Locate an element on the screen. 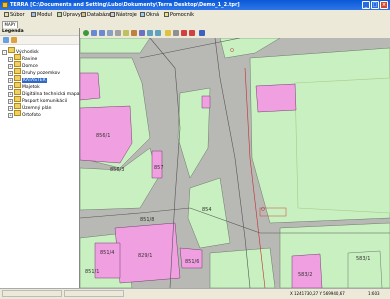 This screenshot has height=299, width=390. legend-item: + Územný plán is located at coordinates (29, 107).